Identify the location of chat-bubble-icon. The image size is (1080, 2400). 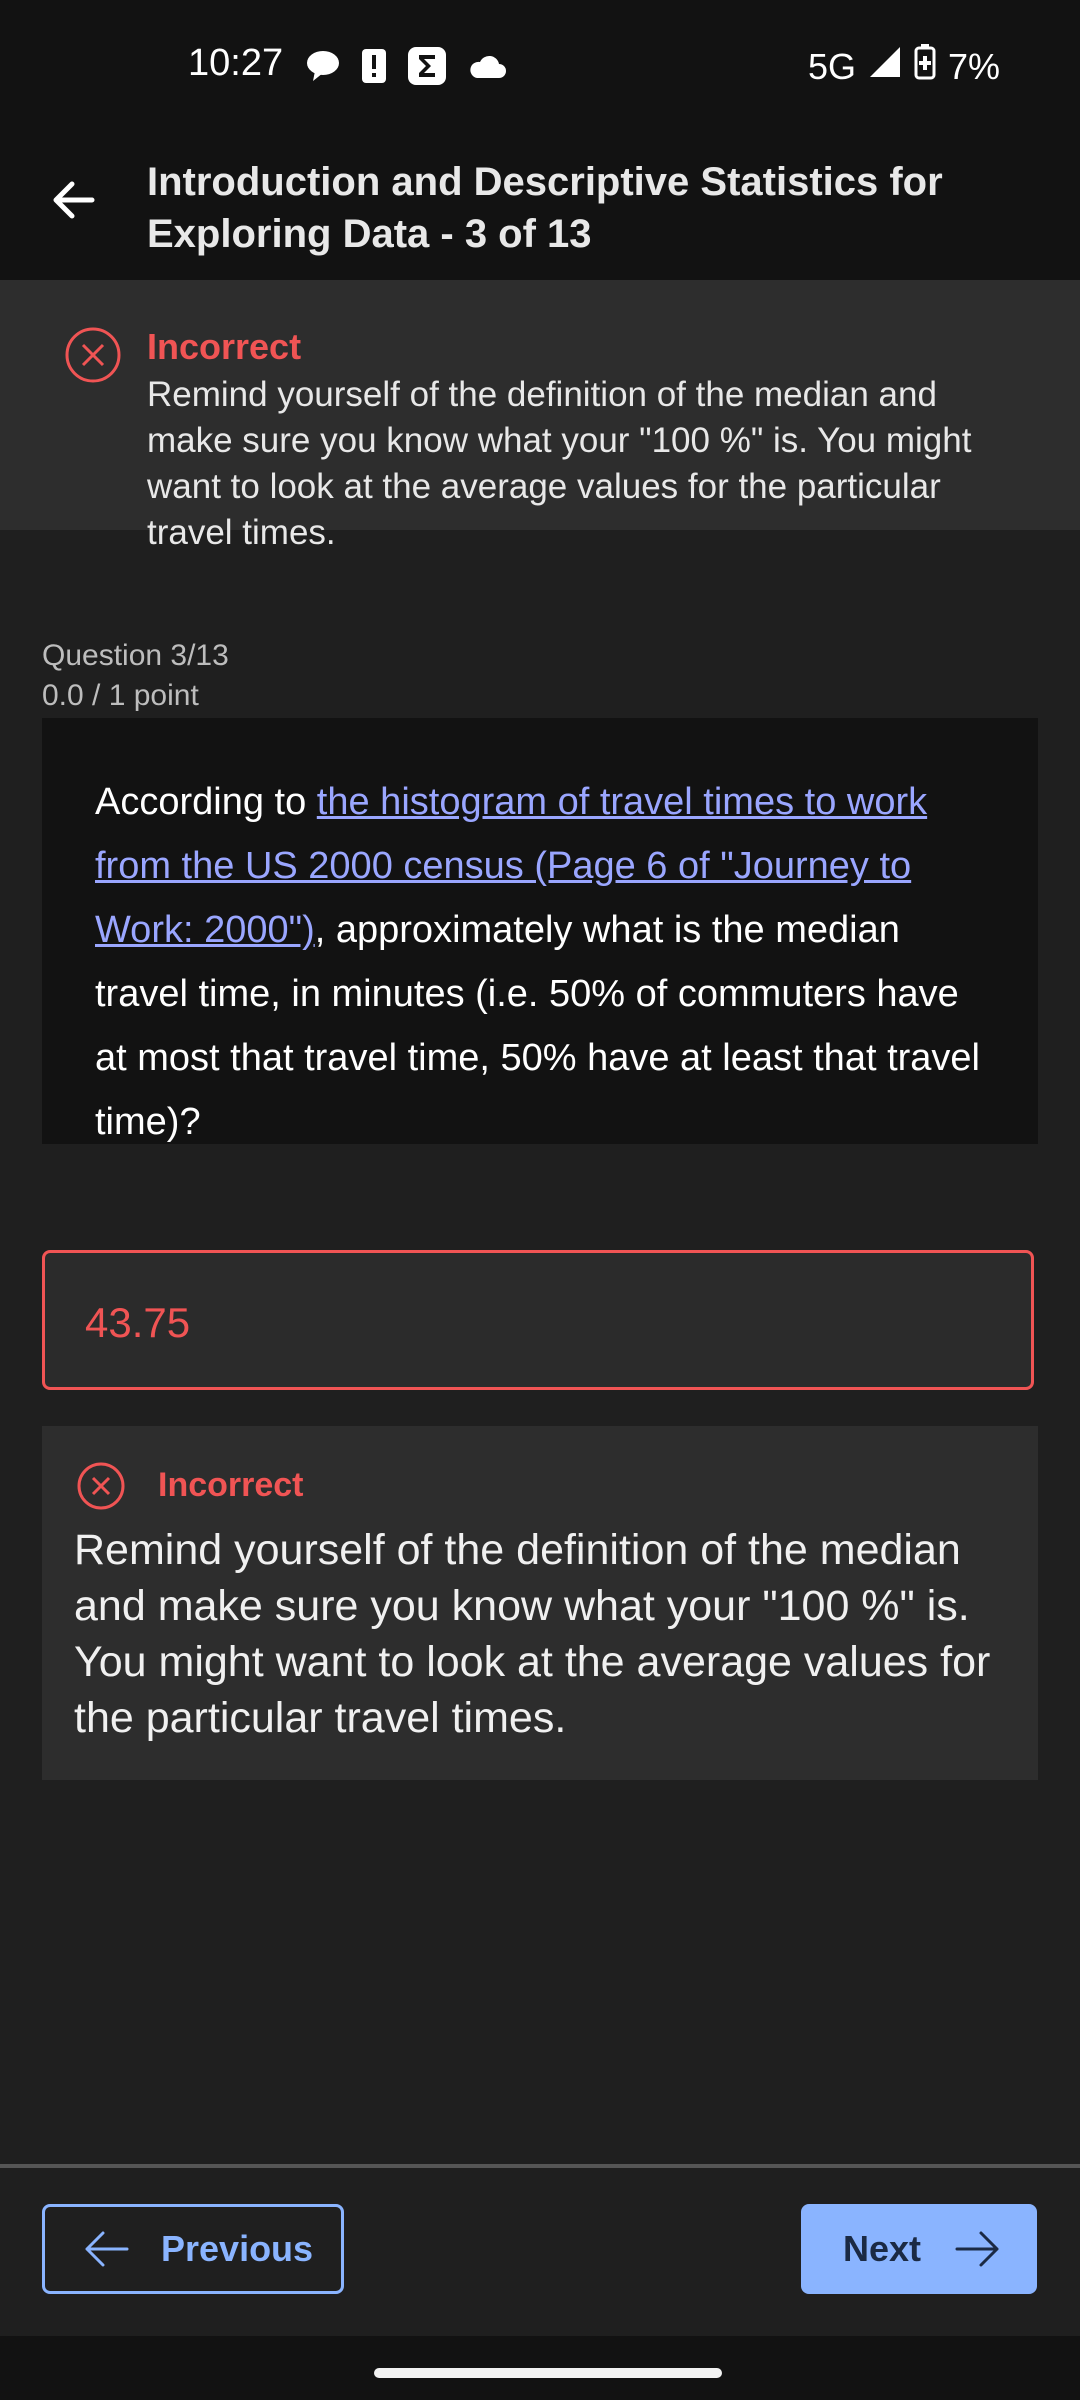
(323, 68).